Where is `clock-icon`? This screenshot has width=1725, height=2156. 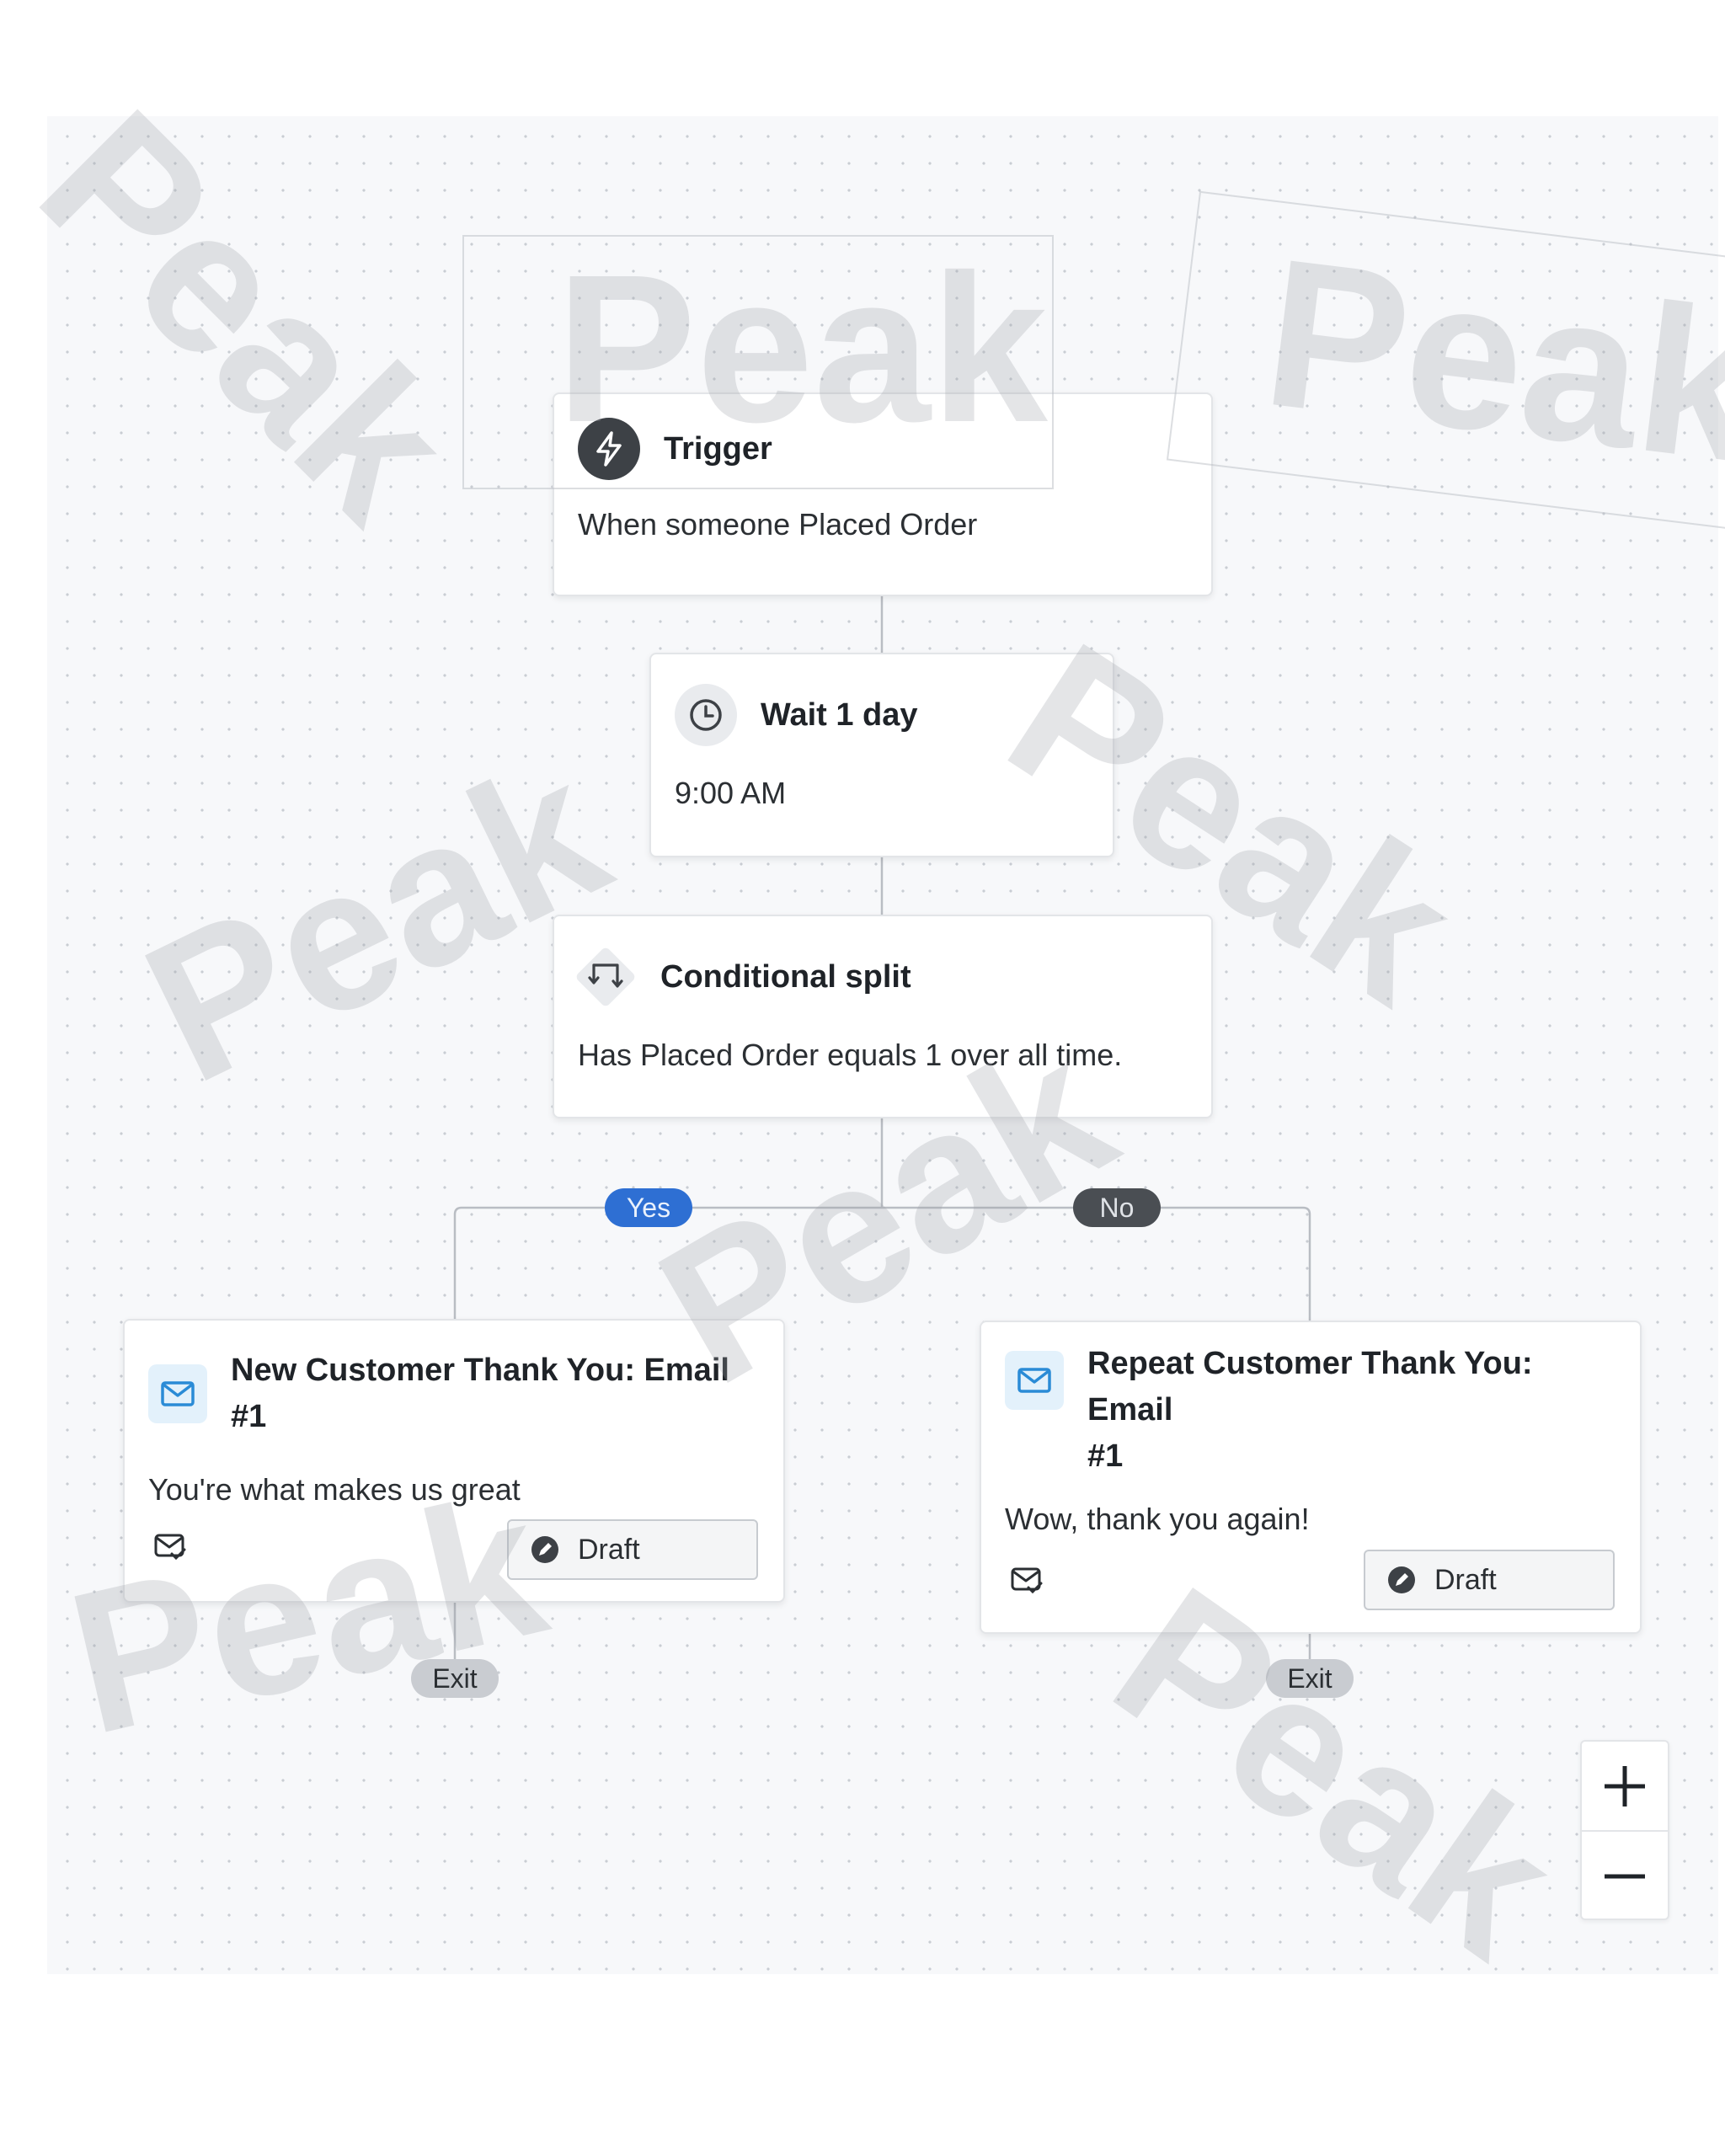
clock-icon is located at coordinates (706, 715).